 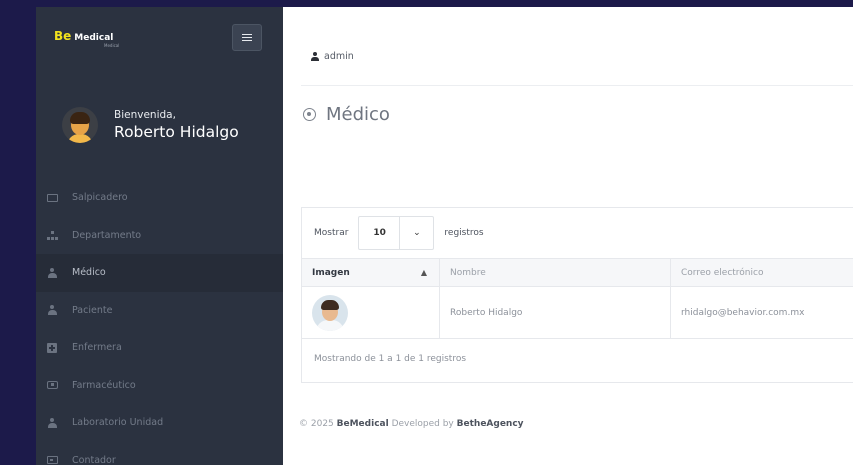 What do you see at coordinates (52, 385) in the screenshot?
I see `pill-icon` at bounding box center [52, 385].